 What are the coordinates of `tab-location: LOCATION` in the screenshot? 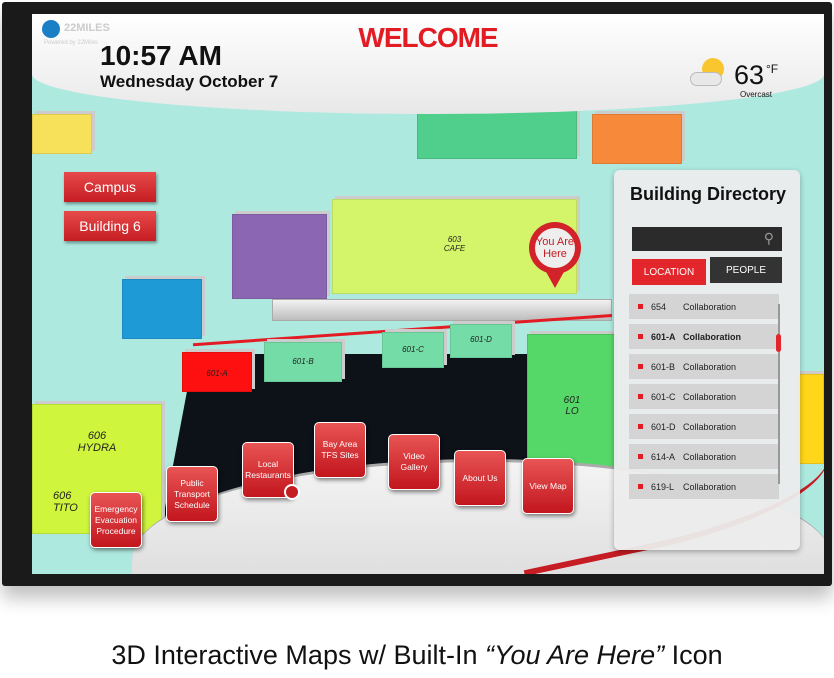 It's located at (669, 272).